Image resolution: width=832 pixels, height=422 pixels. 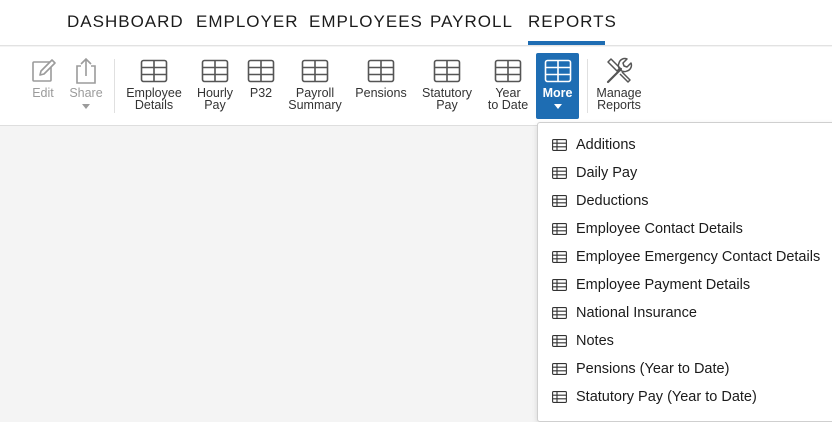 What do you see at coordinates (619, 99) in the screenshot?
I see `manage-reports-label: Manage Reports` at bounding box center [619, 99].